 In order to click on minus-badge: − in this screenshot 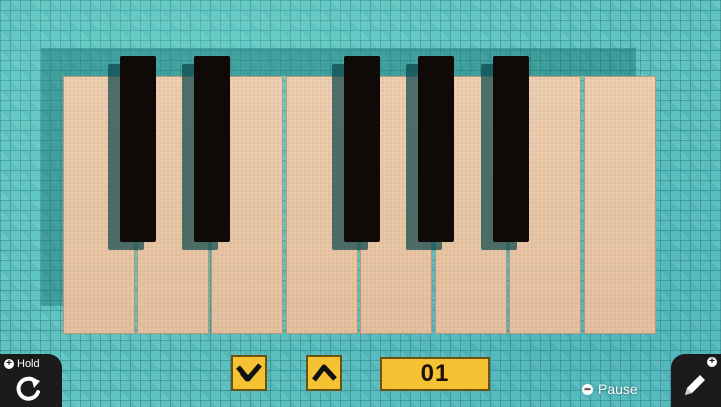, I will do `click(587, 388)`.